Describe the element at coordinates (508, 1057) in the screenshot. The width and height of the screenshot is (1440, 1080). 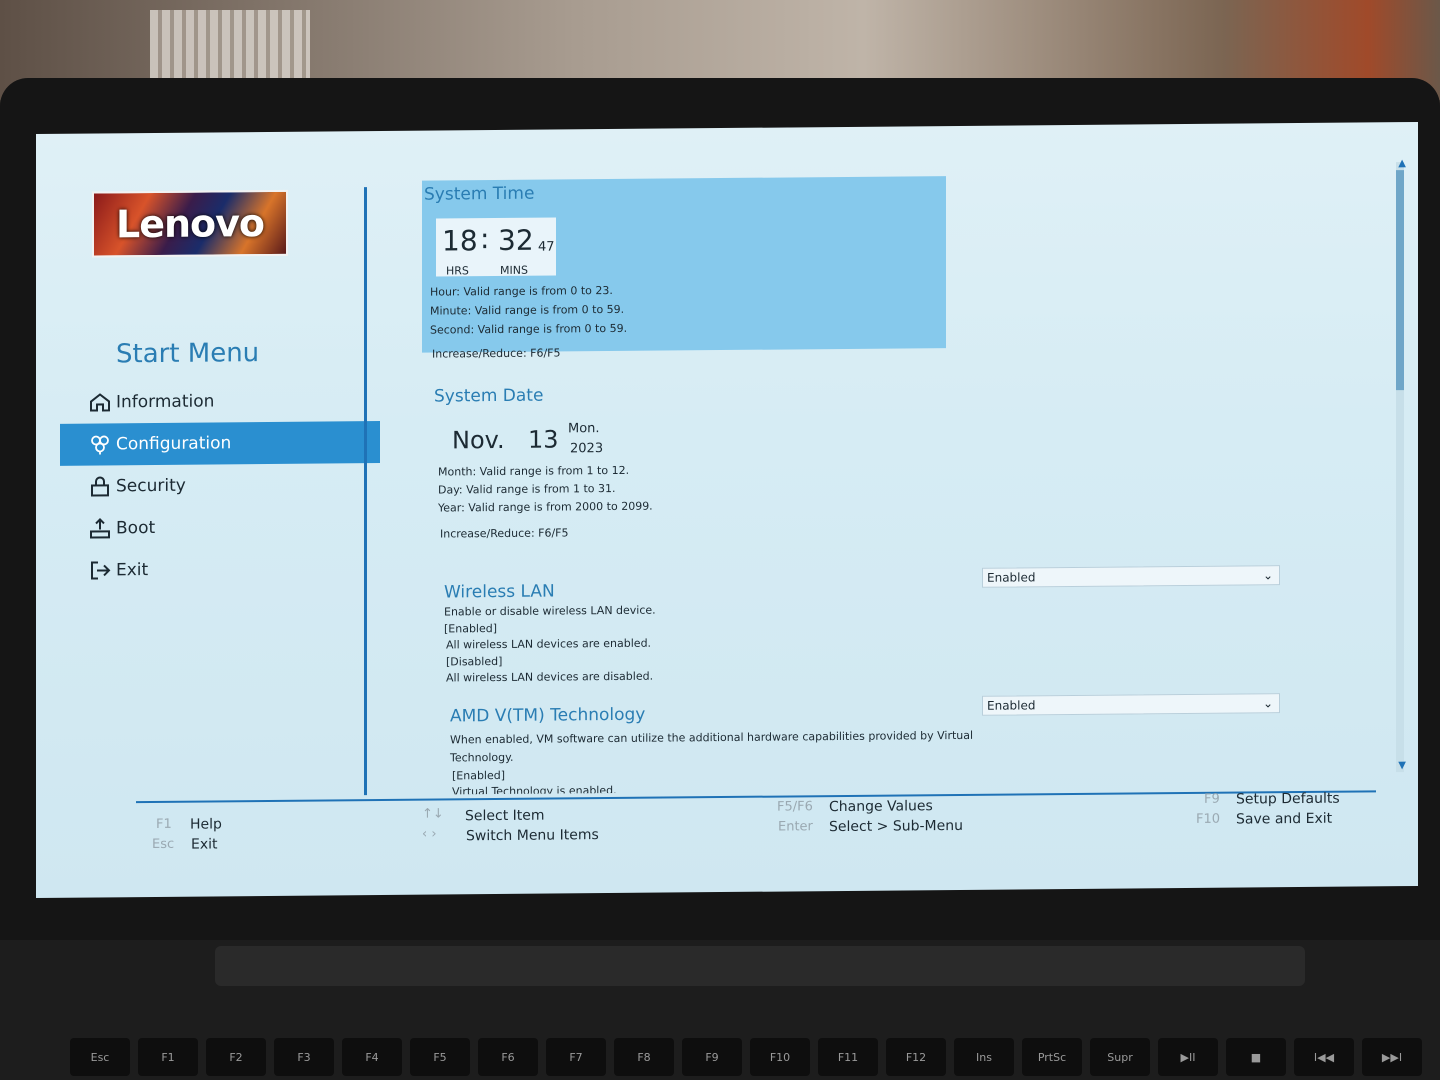
I see `keyboard-key: F6` at that location.